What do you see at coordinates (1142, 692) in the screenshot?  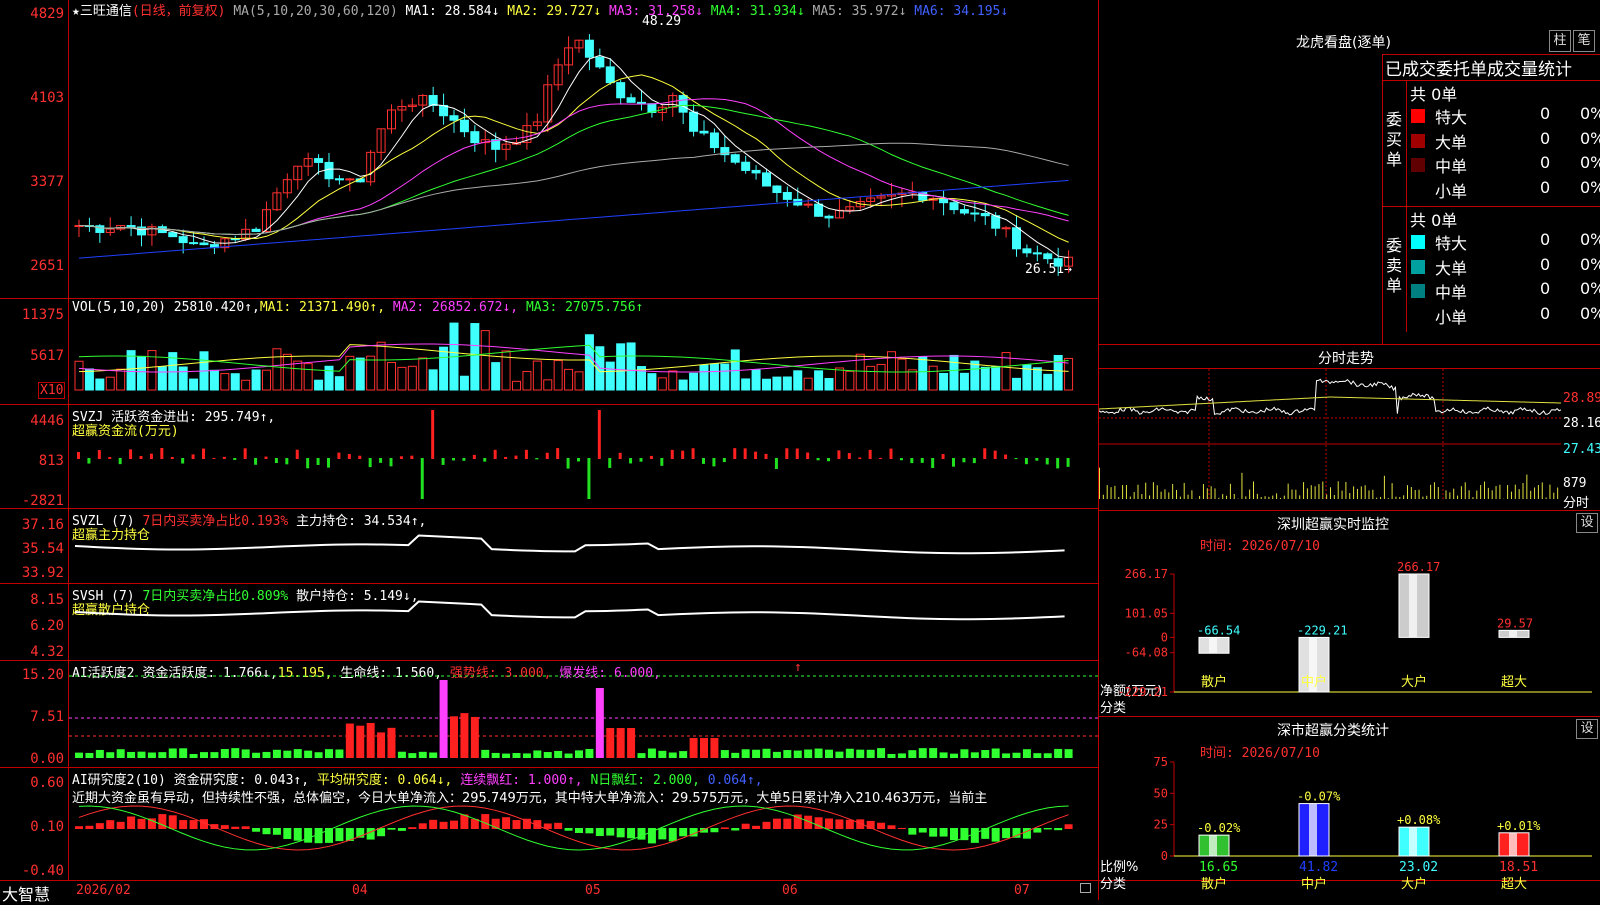 I see `chart-tick-label: -229.21` at bounding box center [1142, 692].